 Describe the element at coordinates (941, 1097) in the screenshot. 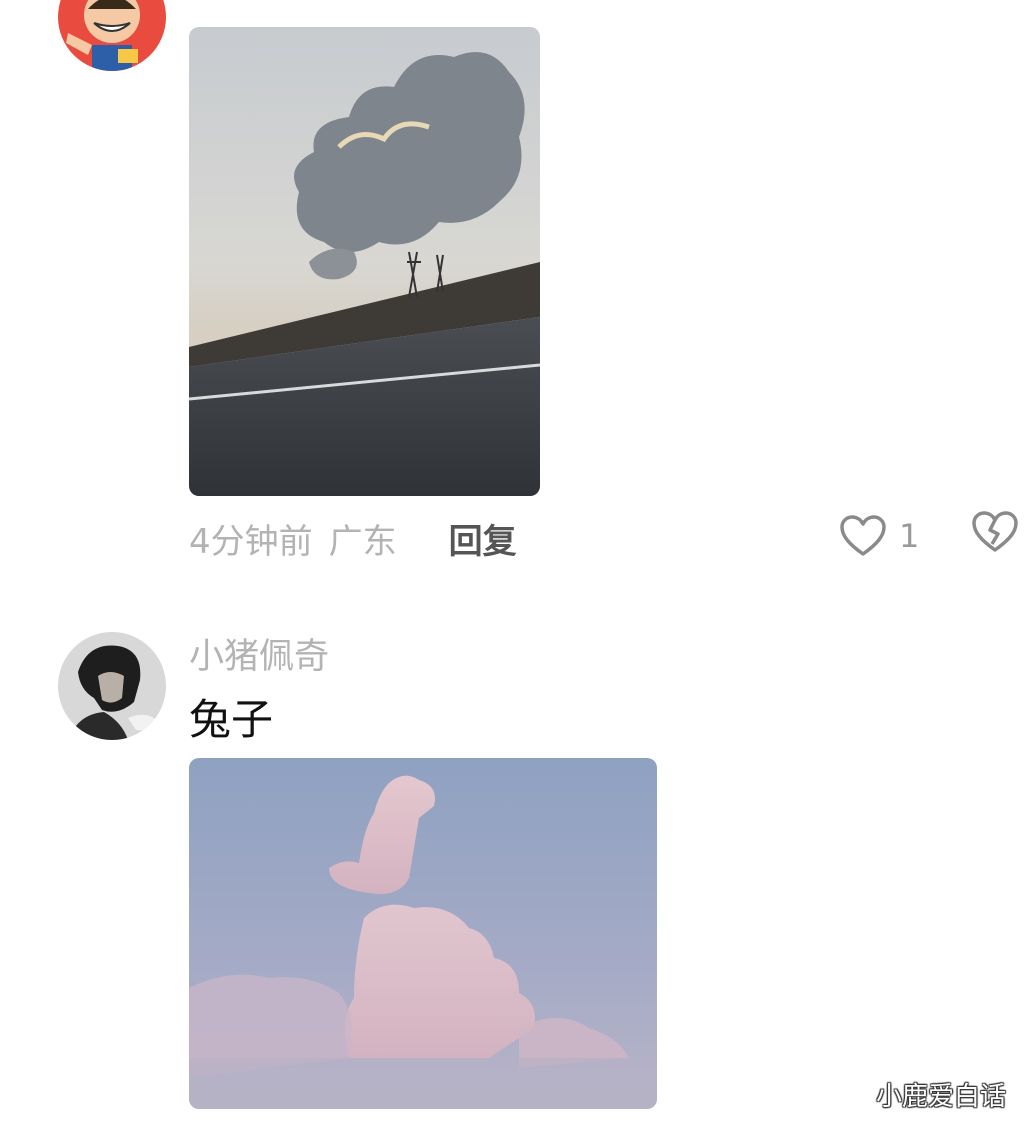

I see `watermark: 小鹿爱白话` at that location.